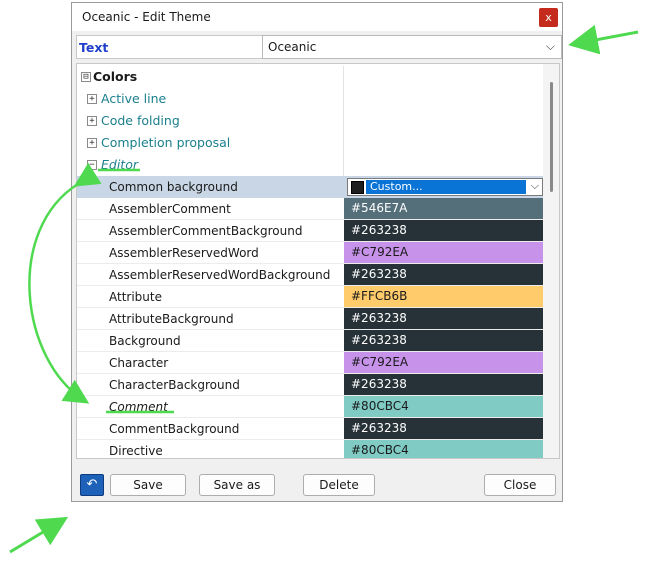  What do you see at coordinates (603, 39) in the screenshot?
I see `arrow-to-theme-select` at bounding box center [603, 39].